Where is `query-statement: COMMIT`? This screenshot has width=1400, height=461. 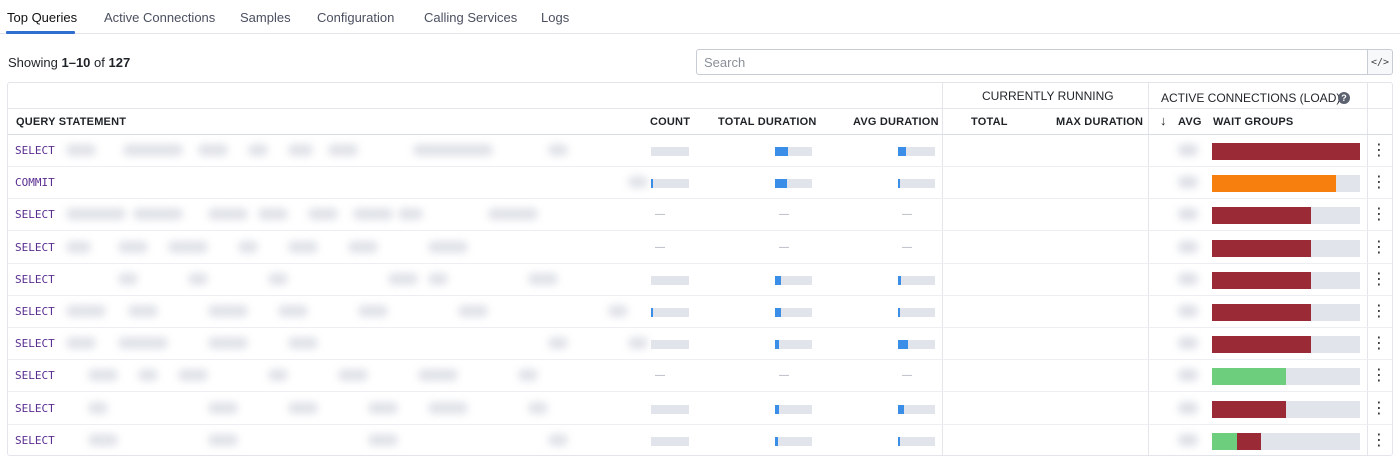
query-statement: COMMIT is located at coordinates (35, 182).